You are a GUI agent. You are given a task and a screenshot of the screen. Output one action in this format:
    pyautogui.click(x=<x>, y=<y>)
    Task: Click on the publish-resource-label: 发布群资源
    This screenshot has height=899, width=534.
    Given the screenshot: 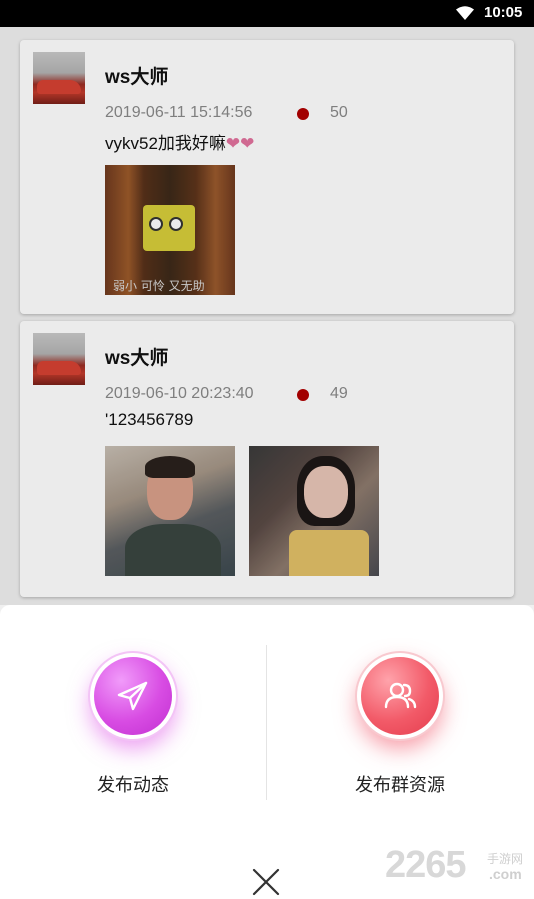 What is the action you would take?
    pyautogui.click(x=400, y=785)
    